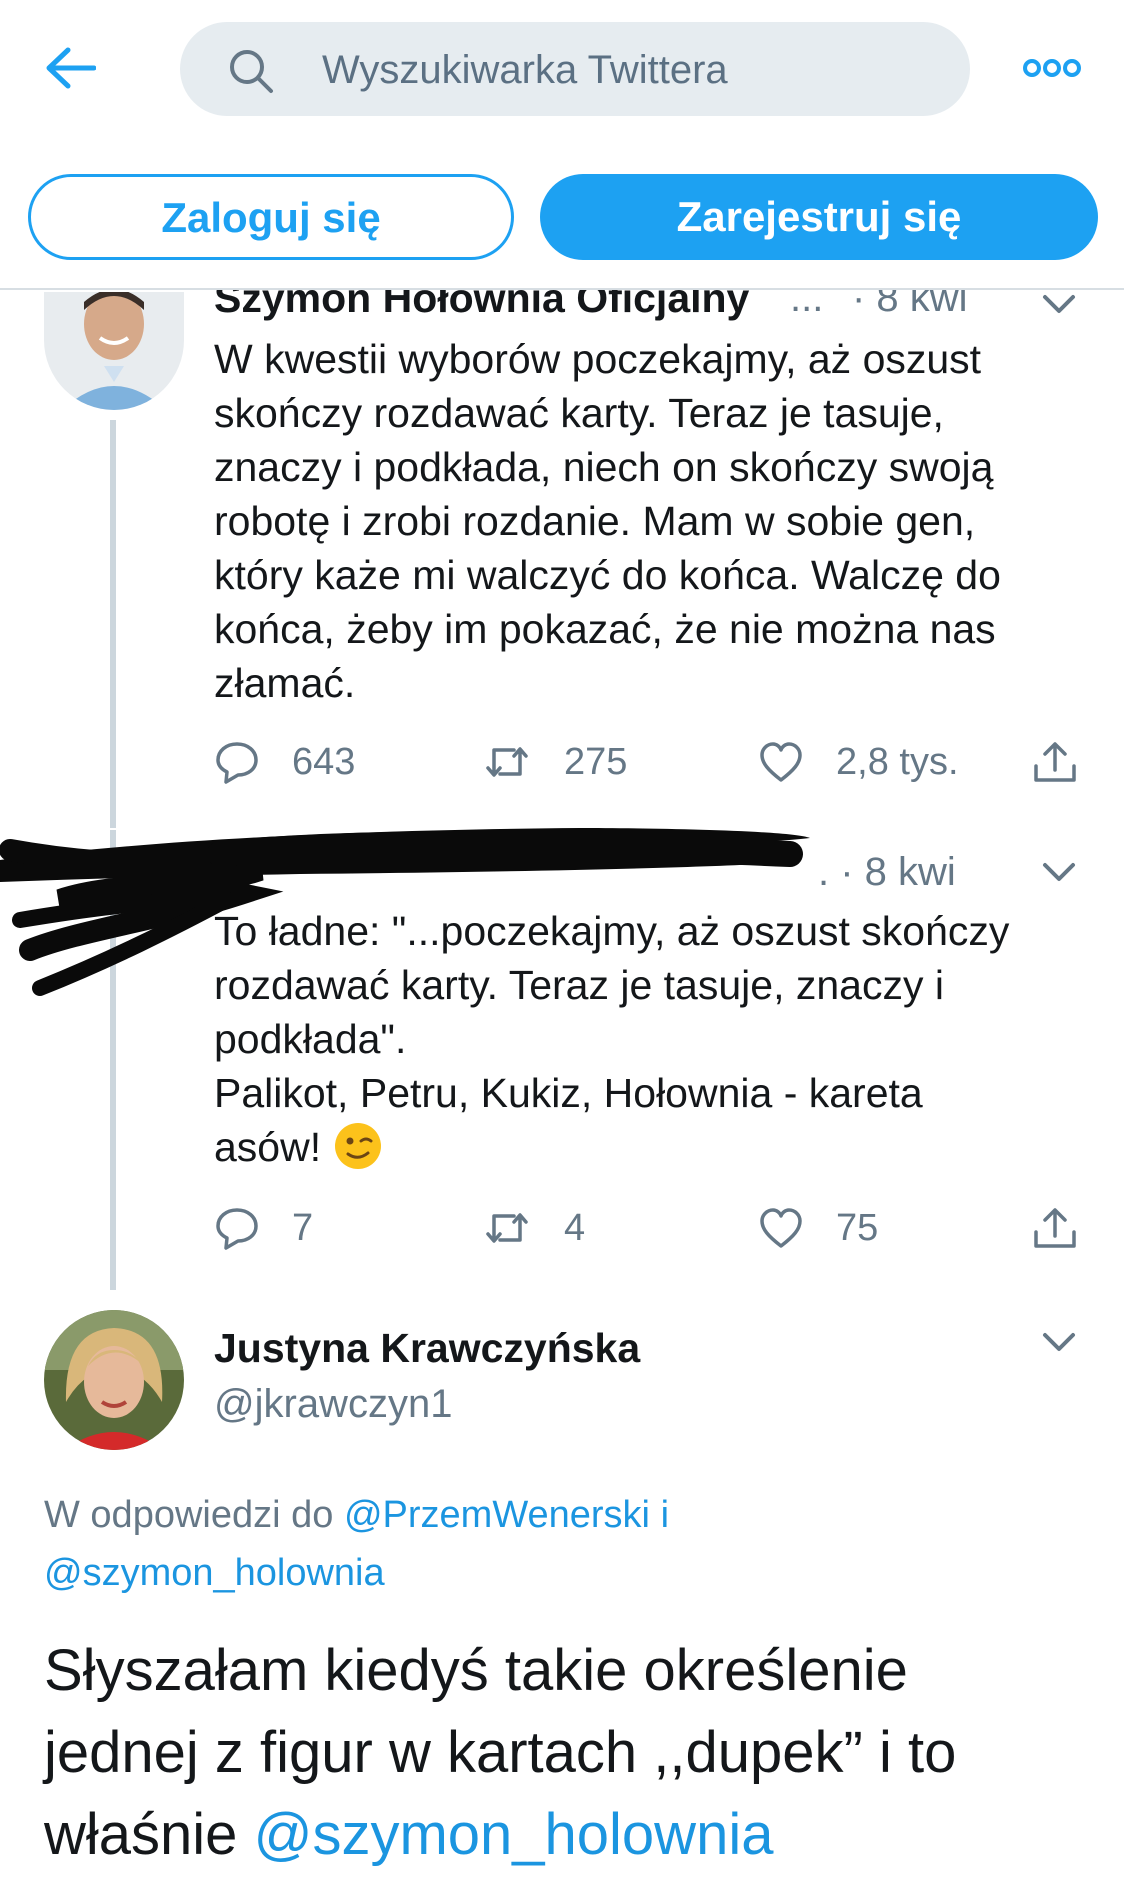 The image size is (1124, 1890). I want to click on tweet-date: . · 8 kwi, so click(887, 872).